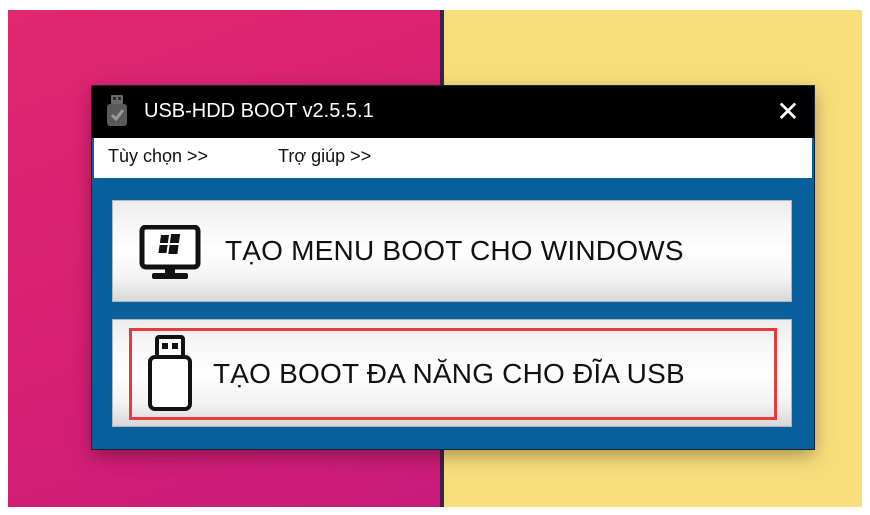  I want to click on title-bar: USB-HDD BOOT v2.5.5.1 ✕, so click(453, 112).